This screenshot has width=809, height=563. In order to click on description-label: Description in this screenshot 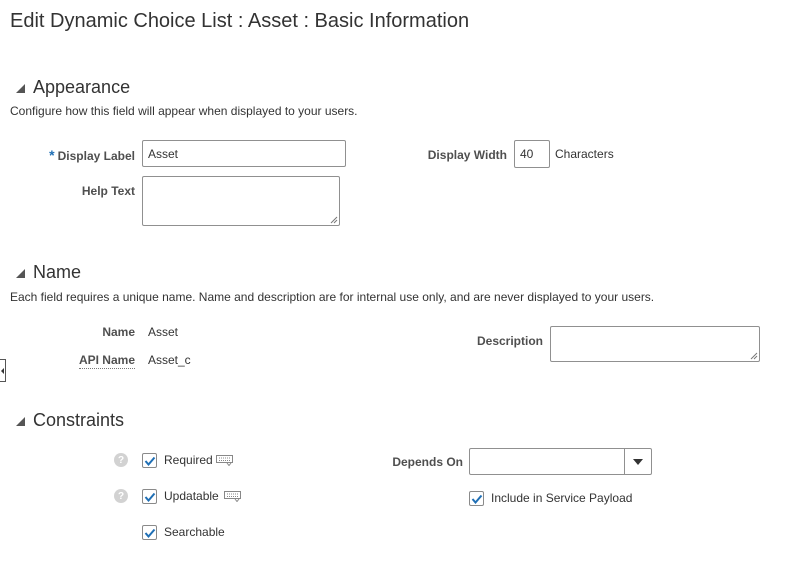, I will do `click(509, 341)`.